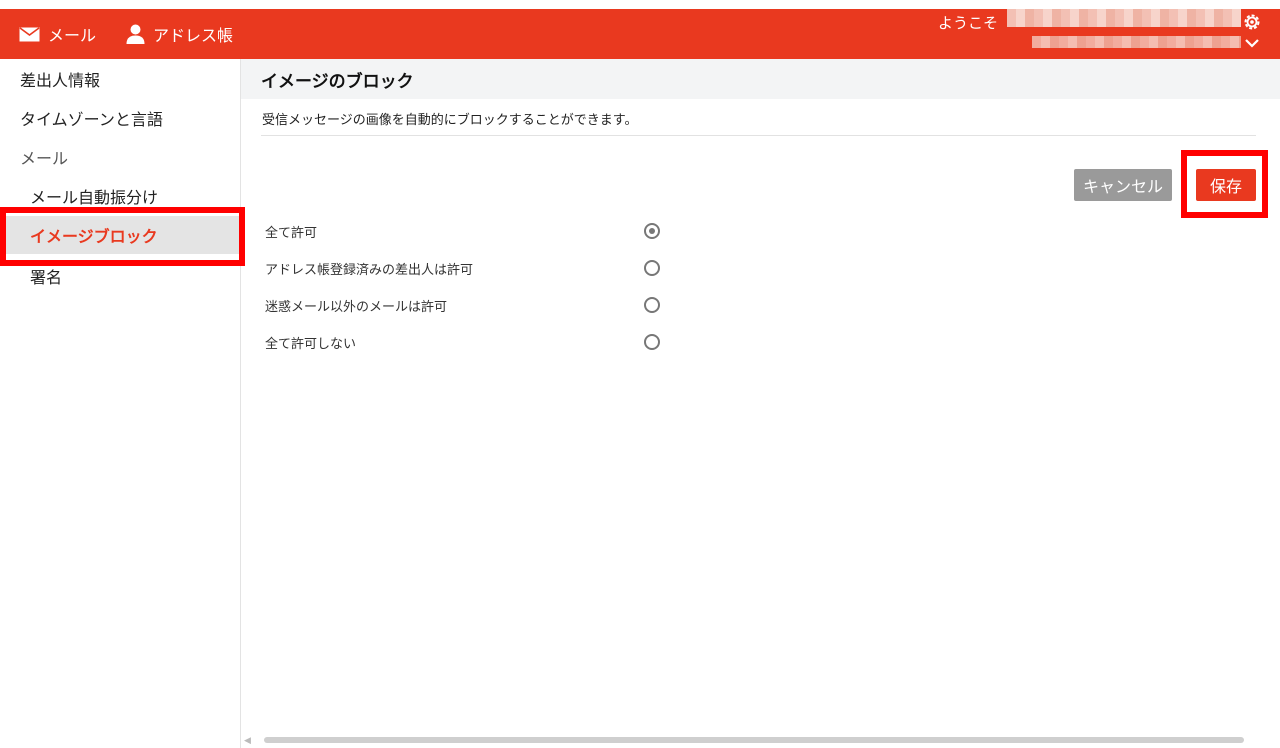 This screenshot has width=1280, height=748. What do you see at coordinates (46, 277) in the screenshot?
I see `sidebar-item-label: 署名` at bounding box center [46, 277].